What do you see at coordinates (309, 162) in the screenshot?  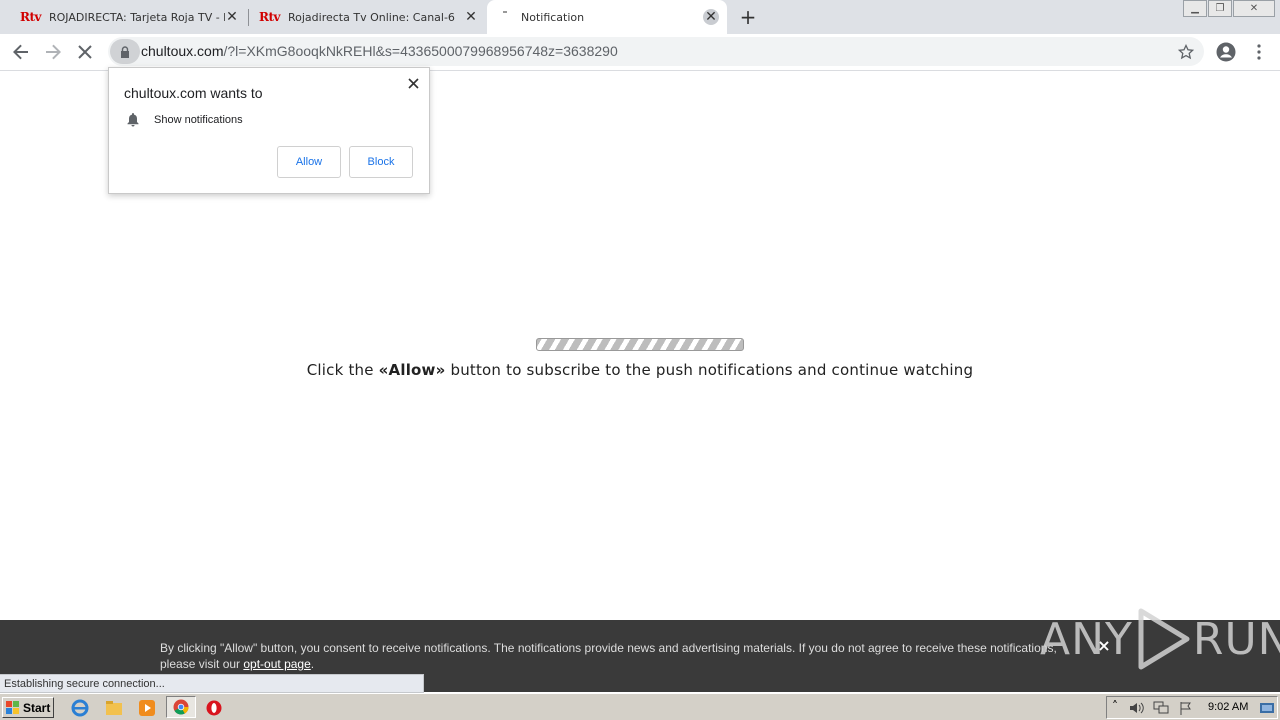 I see `allow-button: Allow` at bounding box center [309, 162].